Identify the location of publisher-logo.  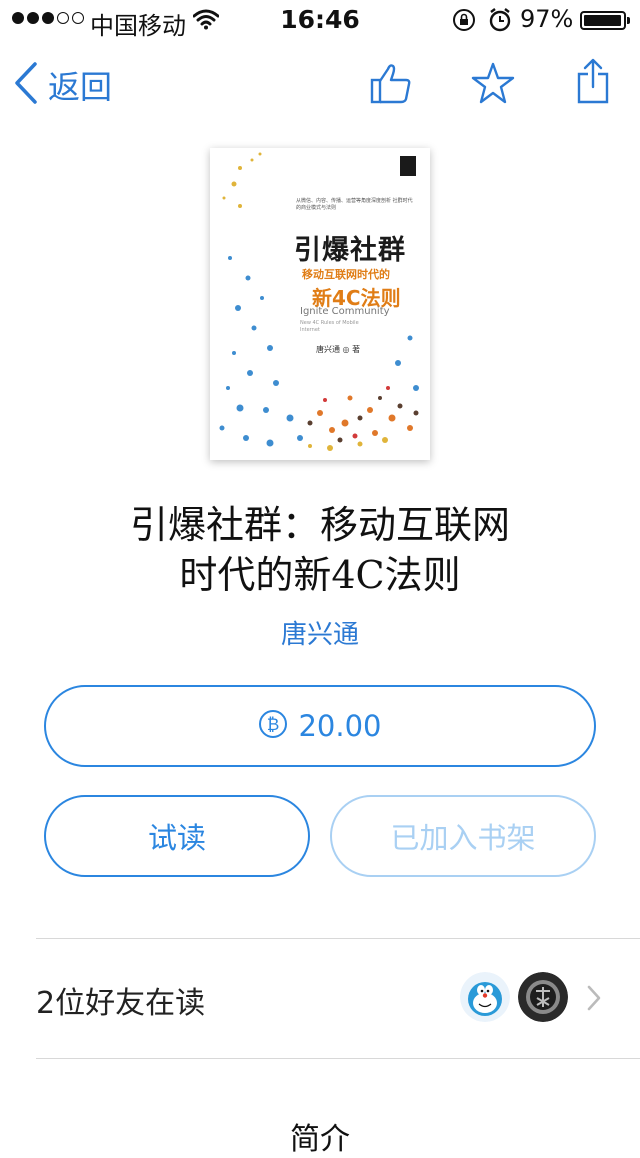
(408, 166).